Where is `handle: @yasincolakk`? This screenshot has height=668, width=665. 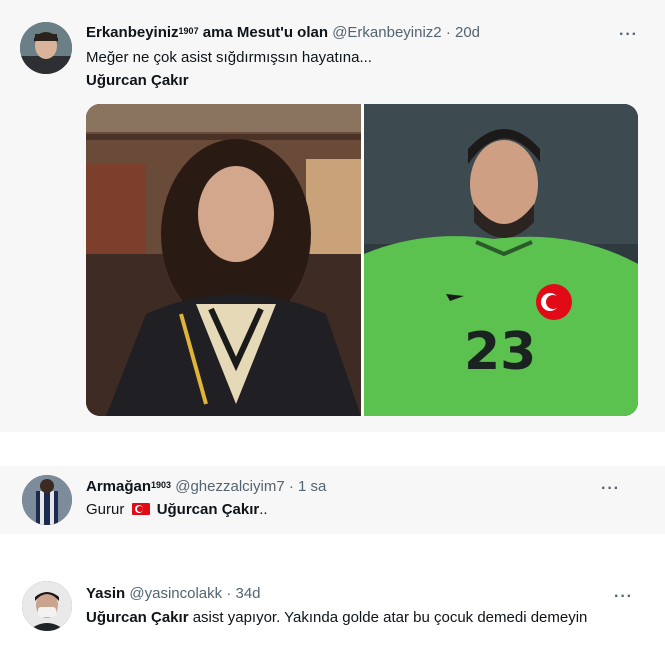 handle: @yasincolakk is located at coordinates (175, 593).